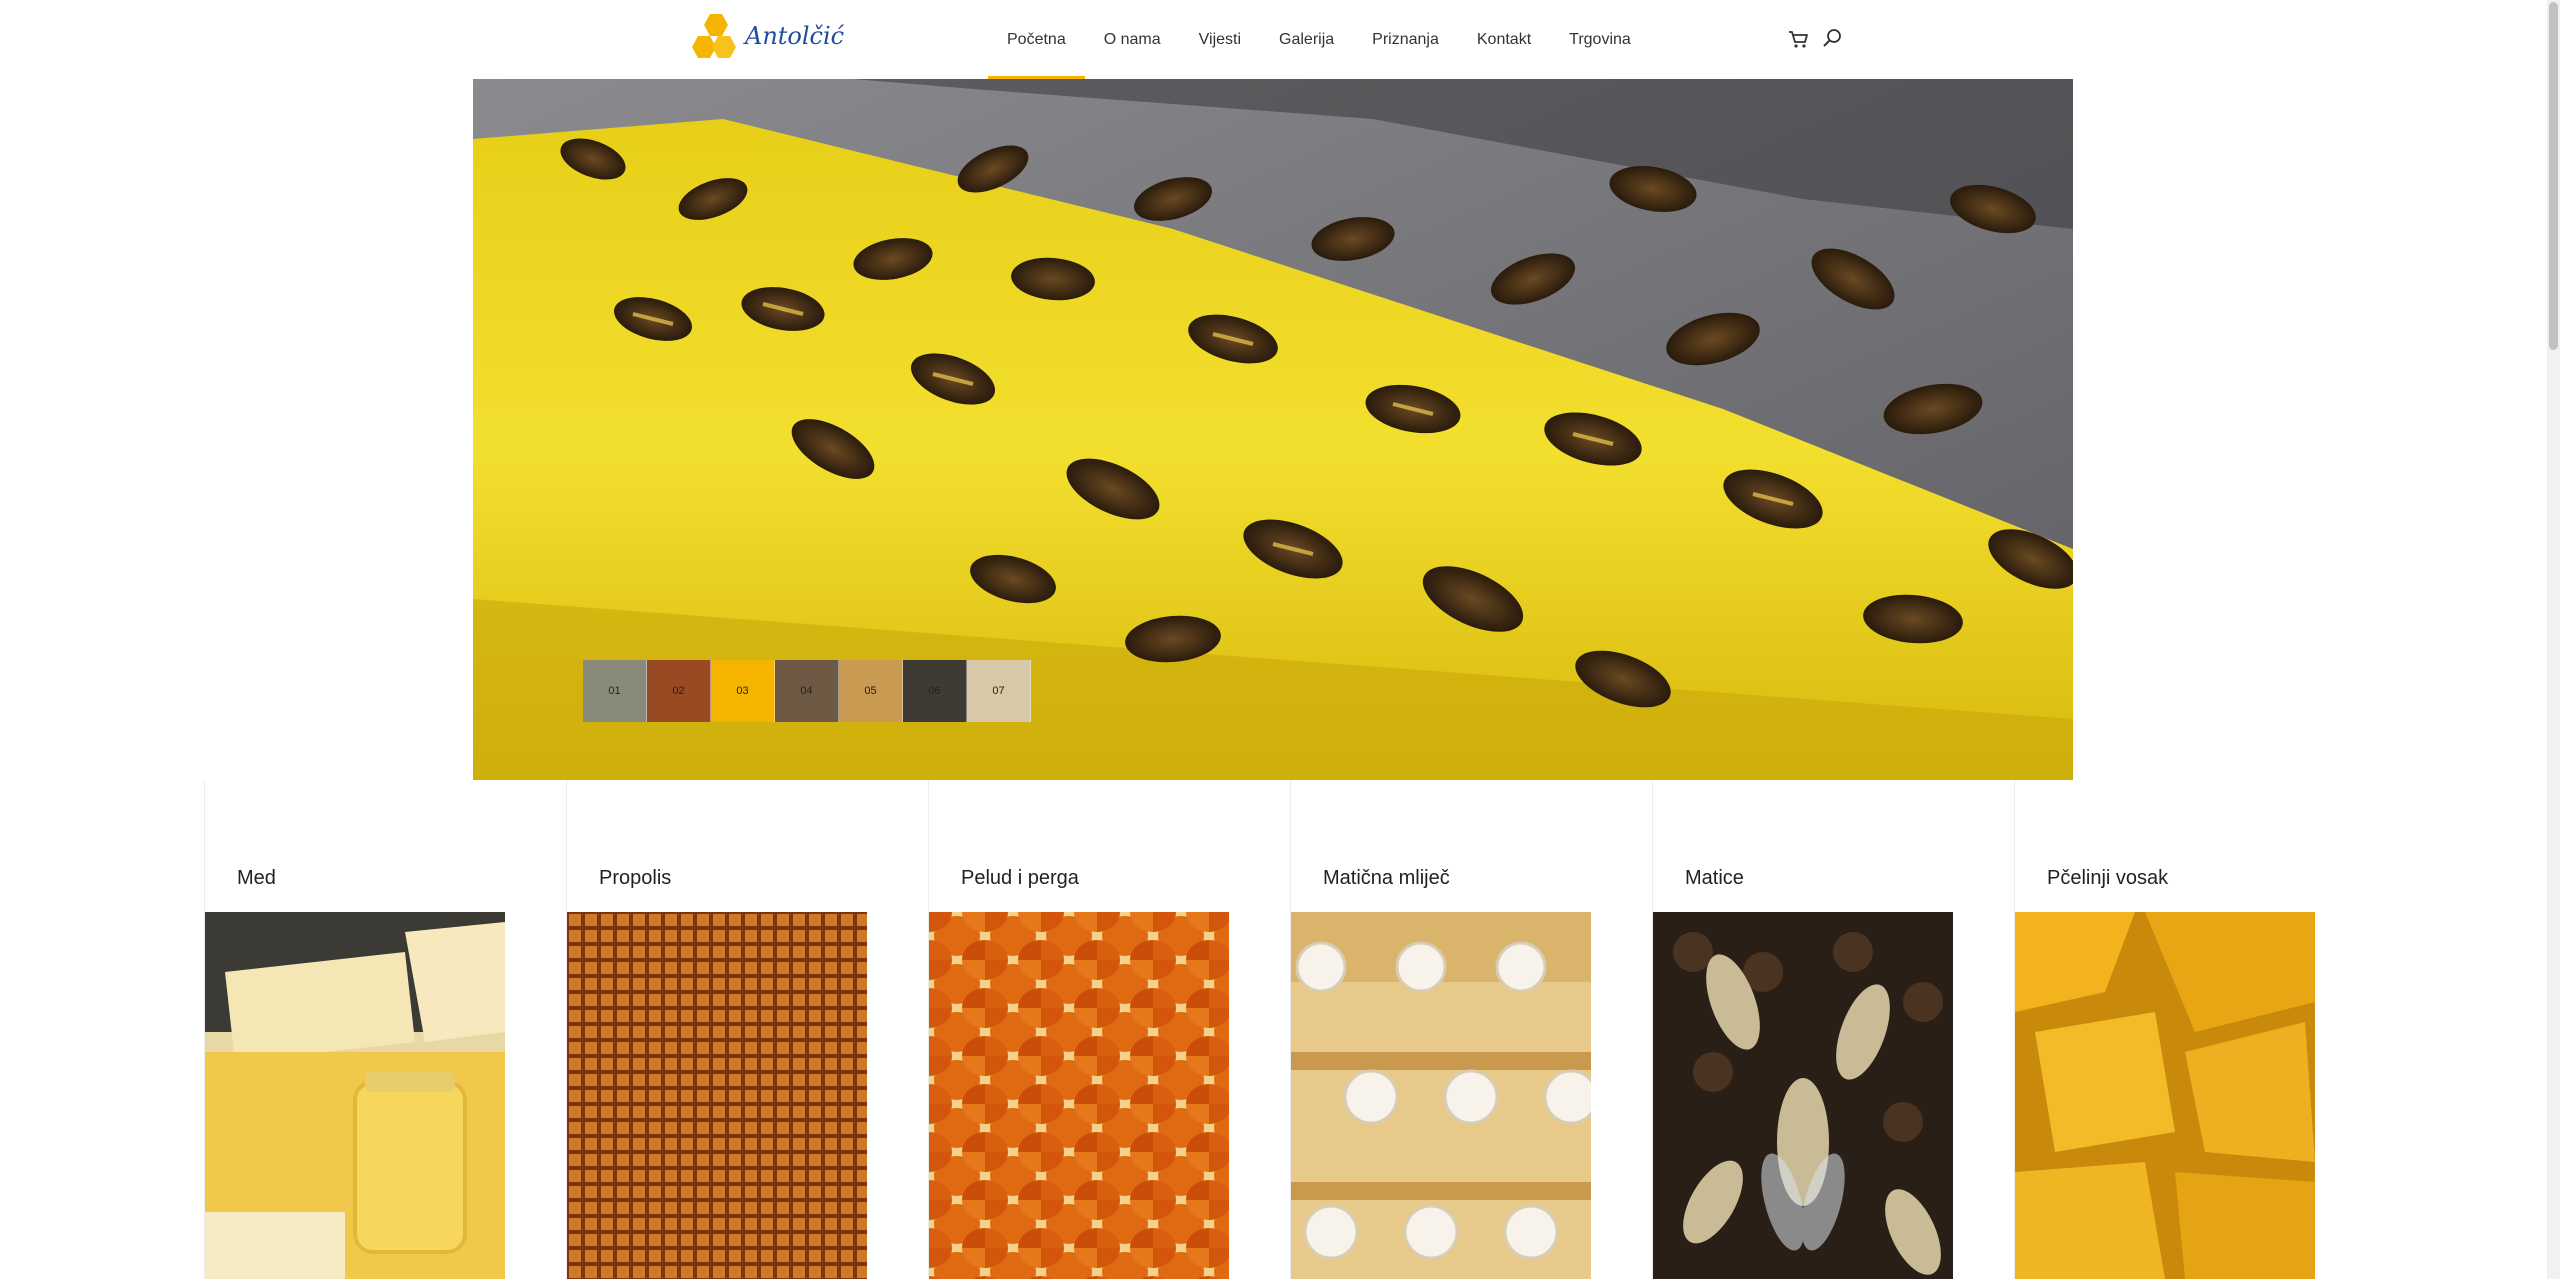 The image size is (2560, 1279). Describe the element at coordinates (1020, 878) in the screenshot. I see `product-title: Pelud i perga` at that location.